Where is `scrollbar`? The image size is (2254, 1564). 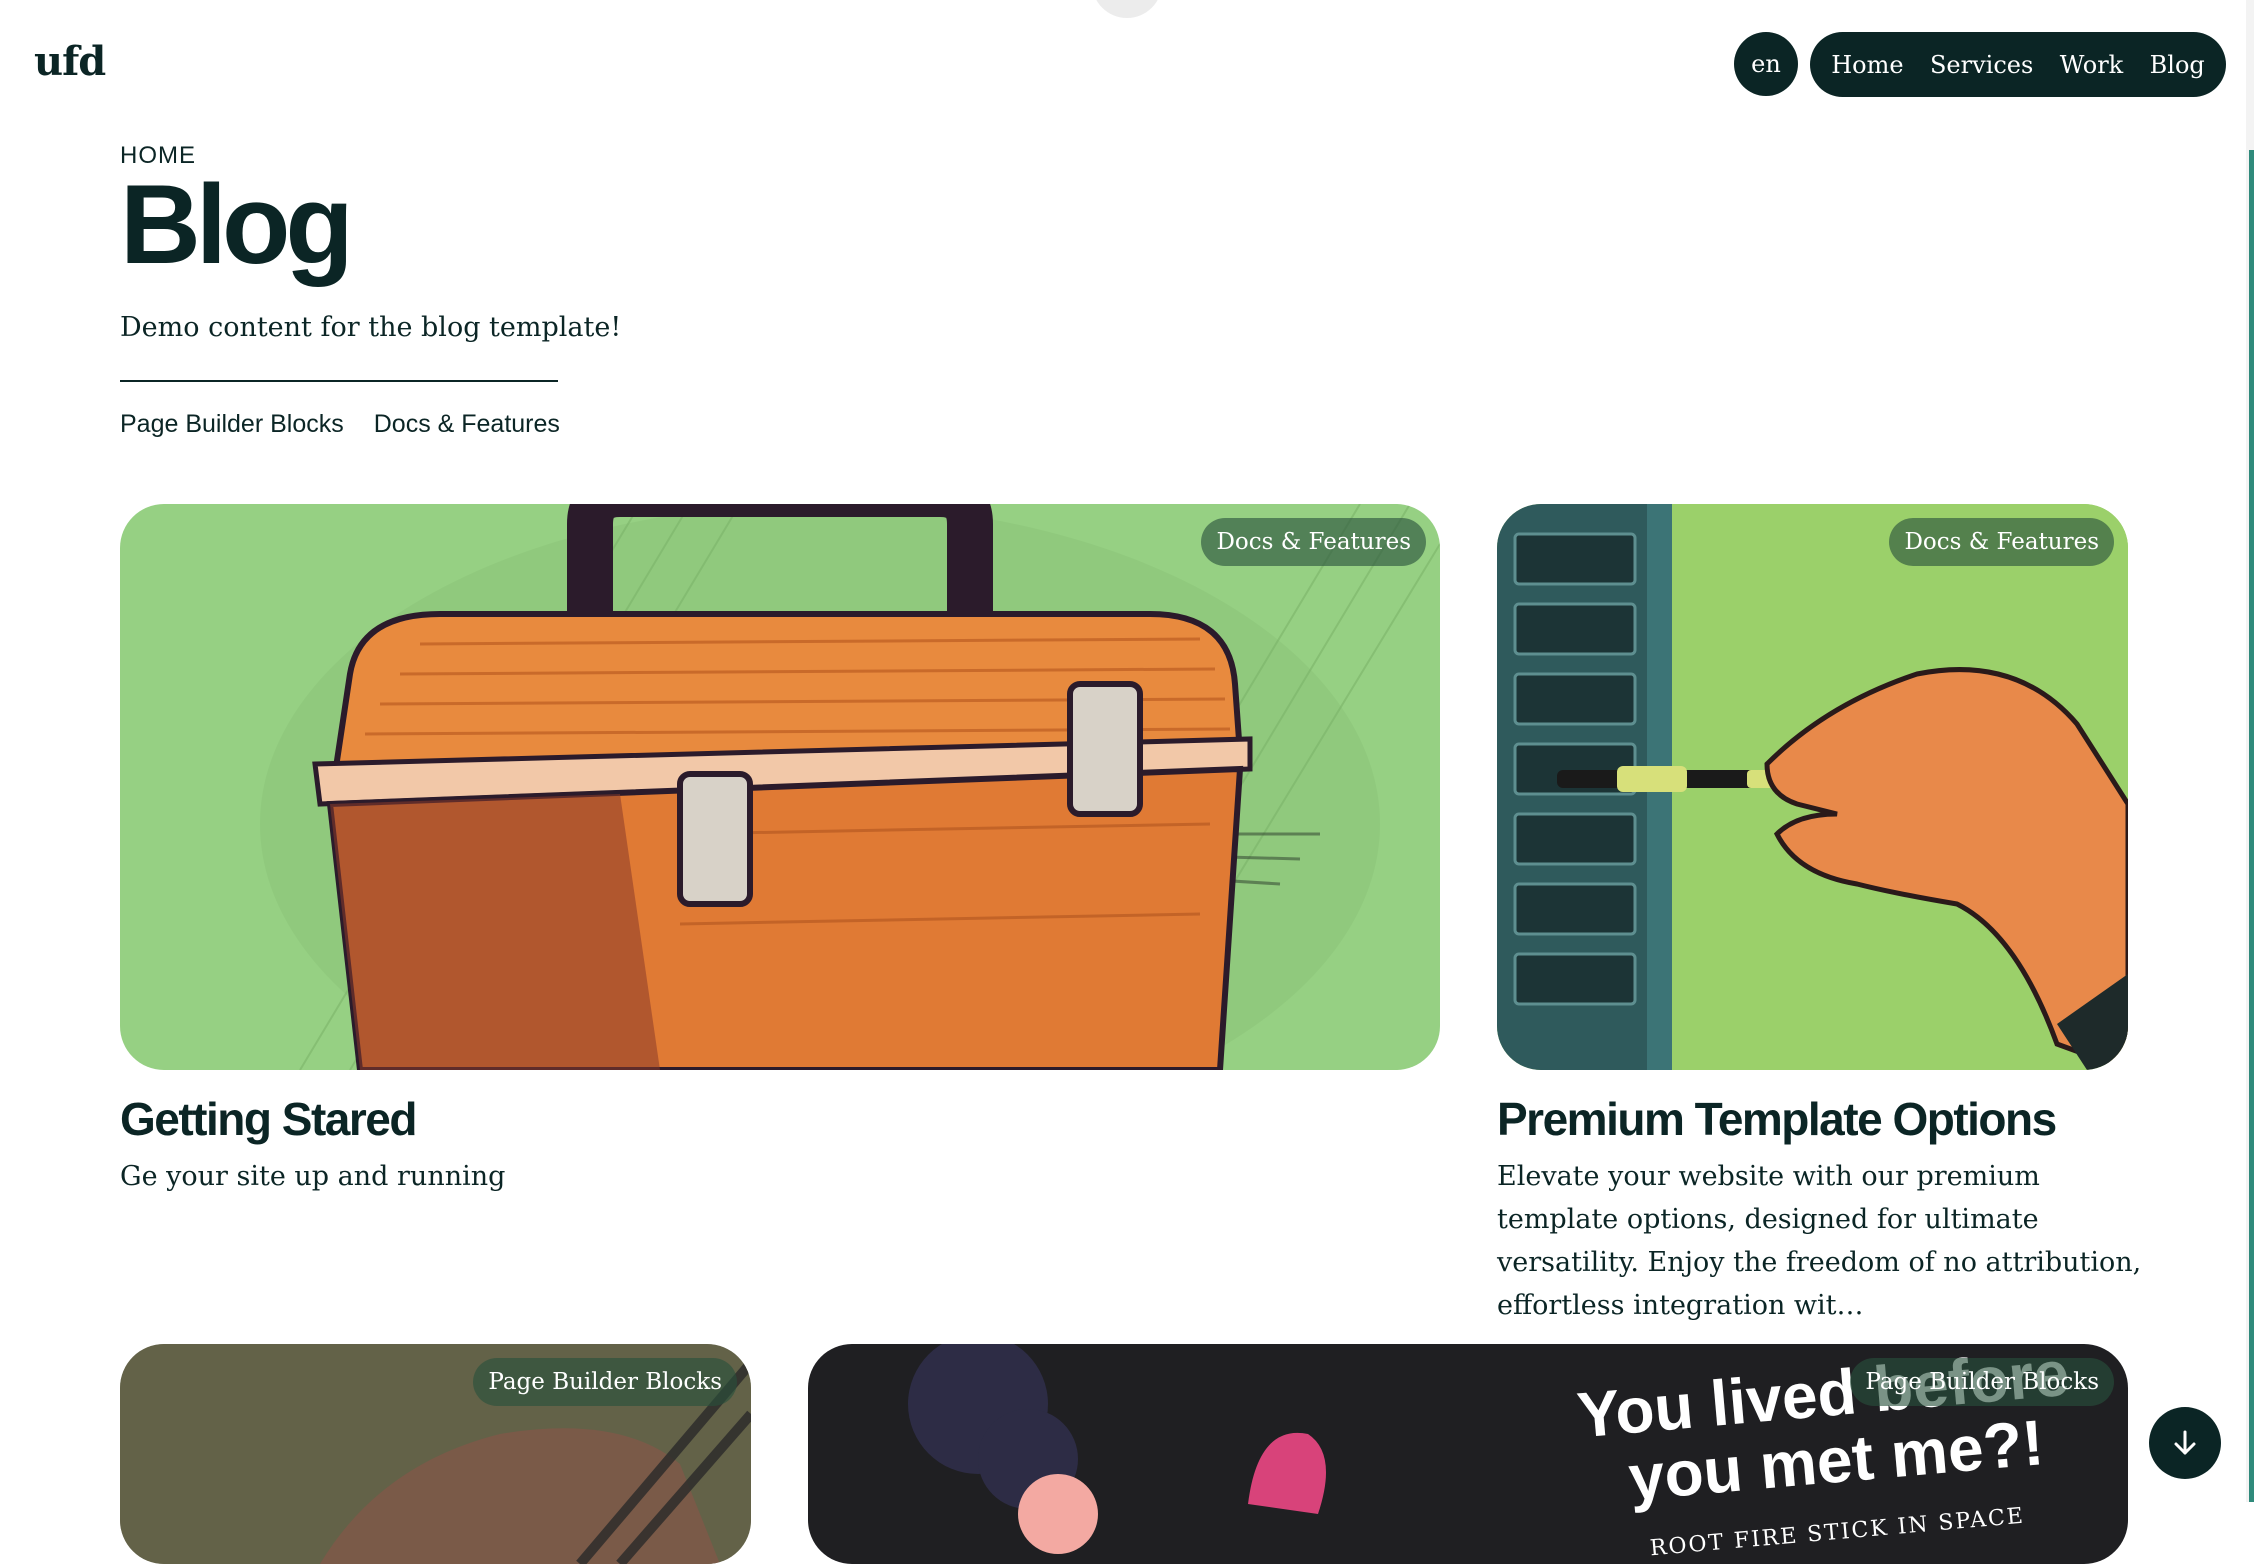 scrollbar is located at coordinates (2250, 751).